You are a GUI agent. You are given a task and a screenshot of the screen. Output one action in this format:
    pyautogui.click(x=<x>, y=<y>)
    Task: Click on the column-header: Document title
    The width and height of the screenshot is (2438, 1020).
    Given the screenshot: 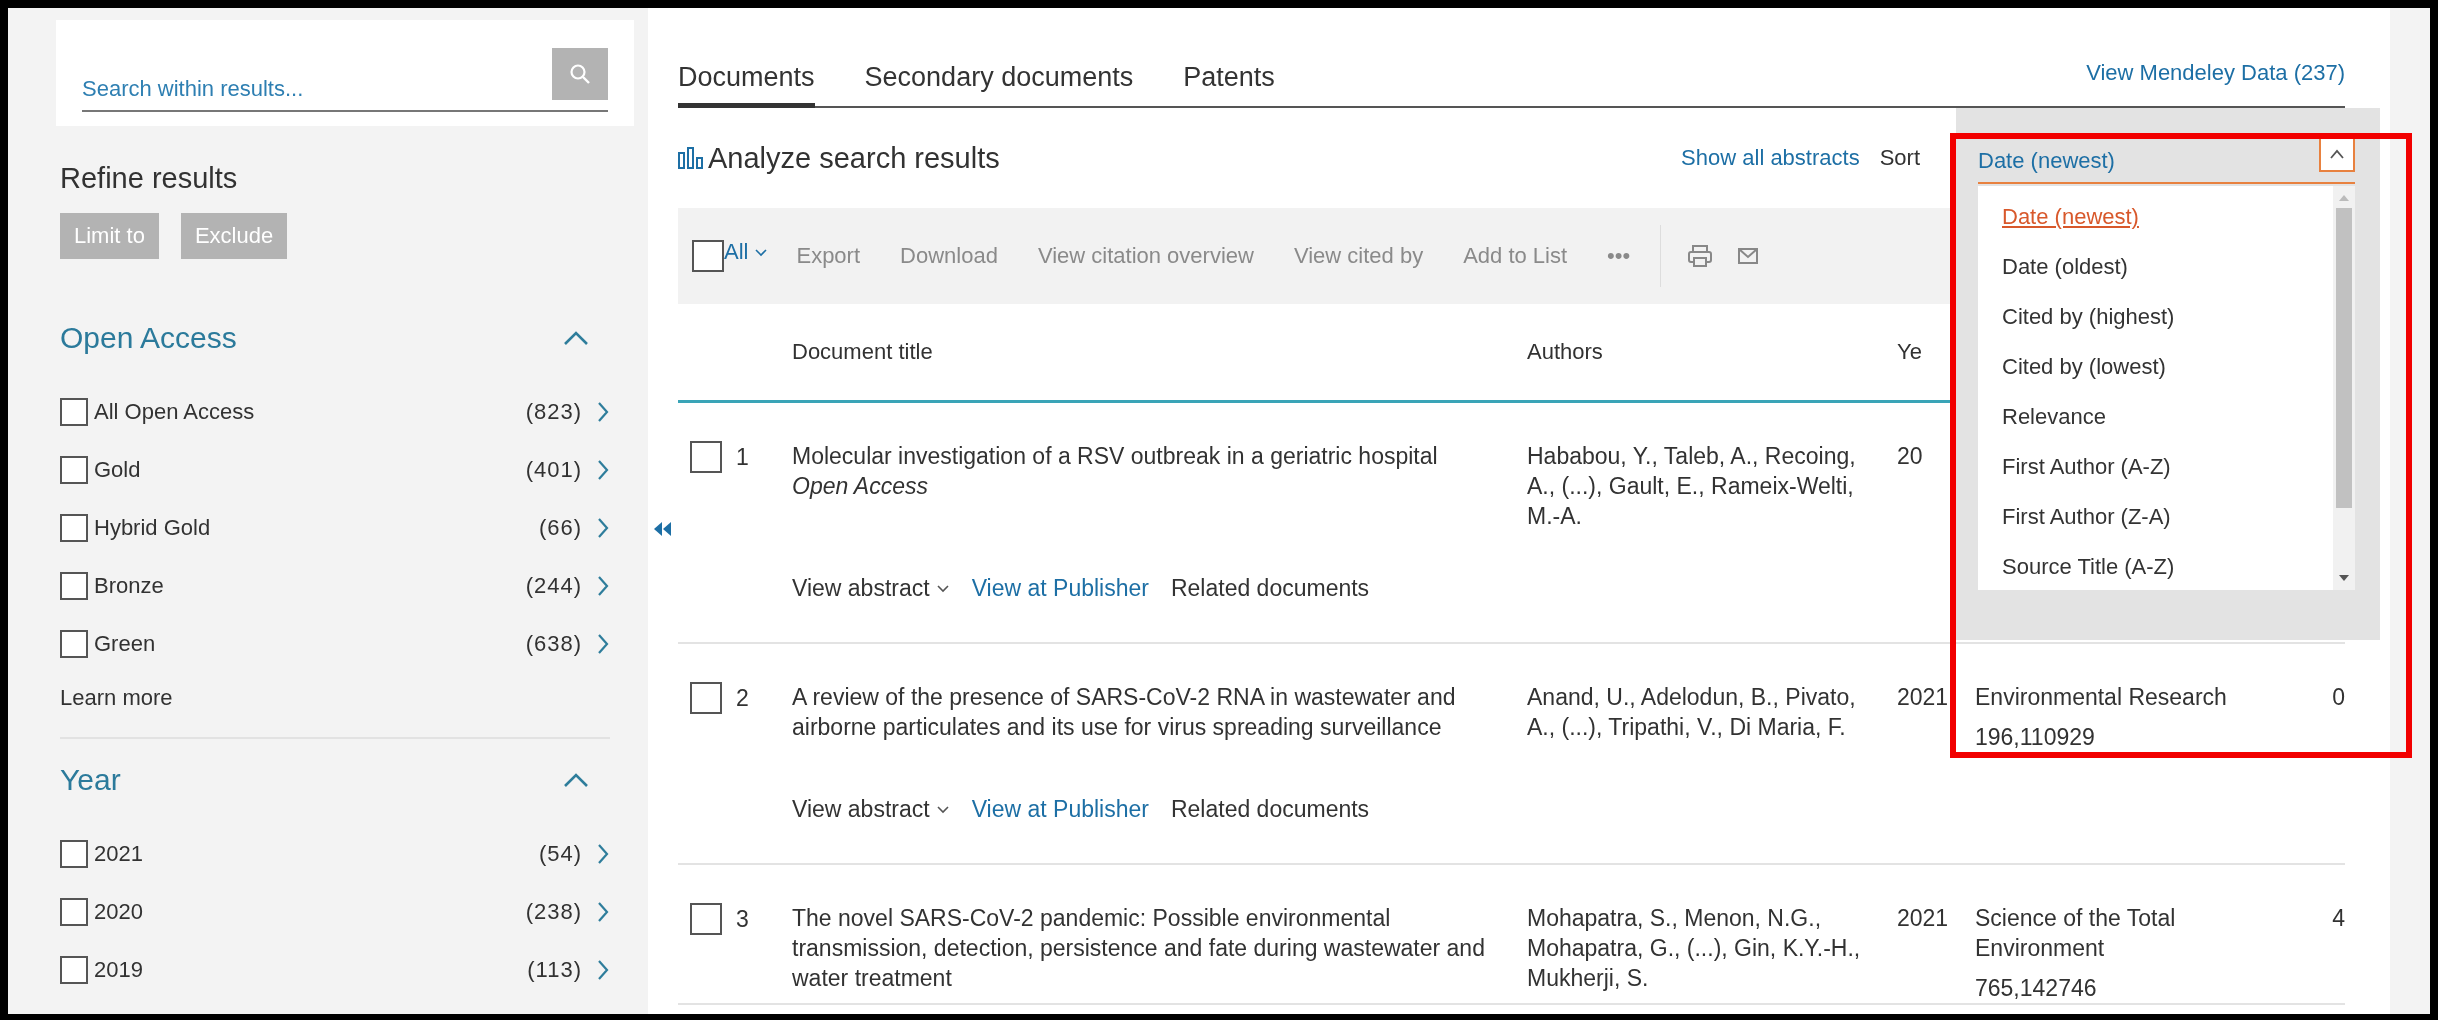 What is the action you would take?
    pyautogui.click(x=1159, y=352)
    